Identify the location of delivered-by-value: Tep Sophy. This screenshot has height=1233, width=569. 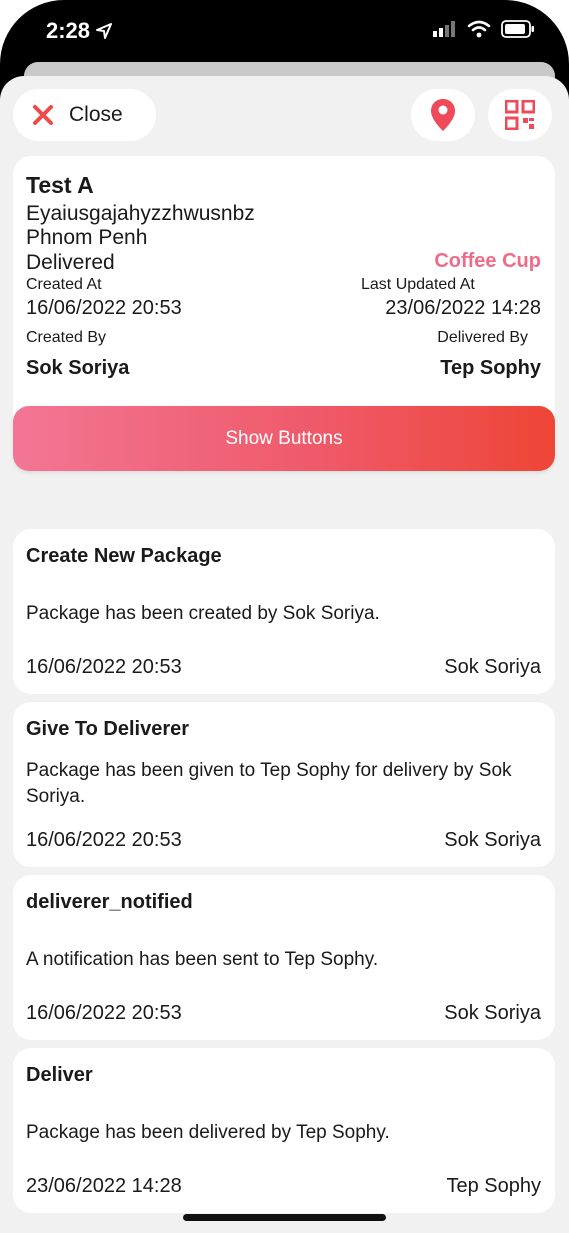
(490, 368).